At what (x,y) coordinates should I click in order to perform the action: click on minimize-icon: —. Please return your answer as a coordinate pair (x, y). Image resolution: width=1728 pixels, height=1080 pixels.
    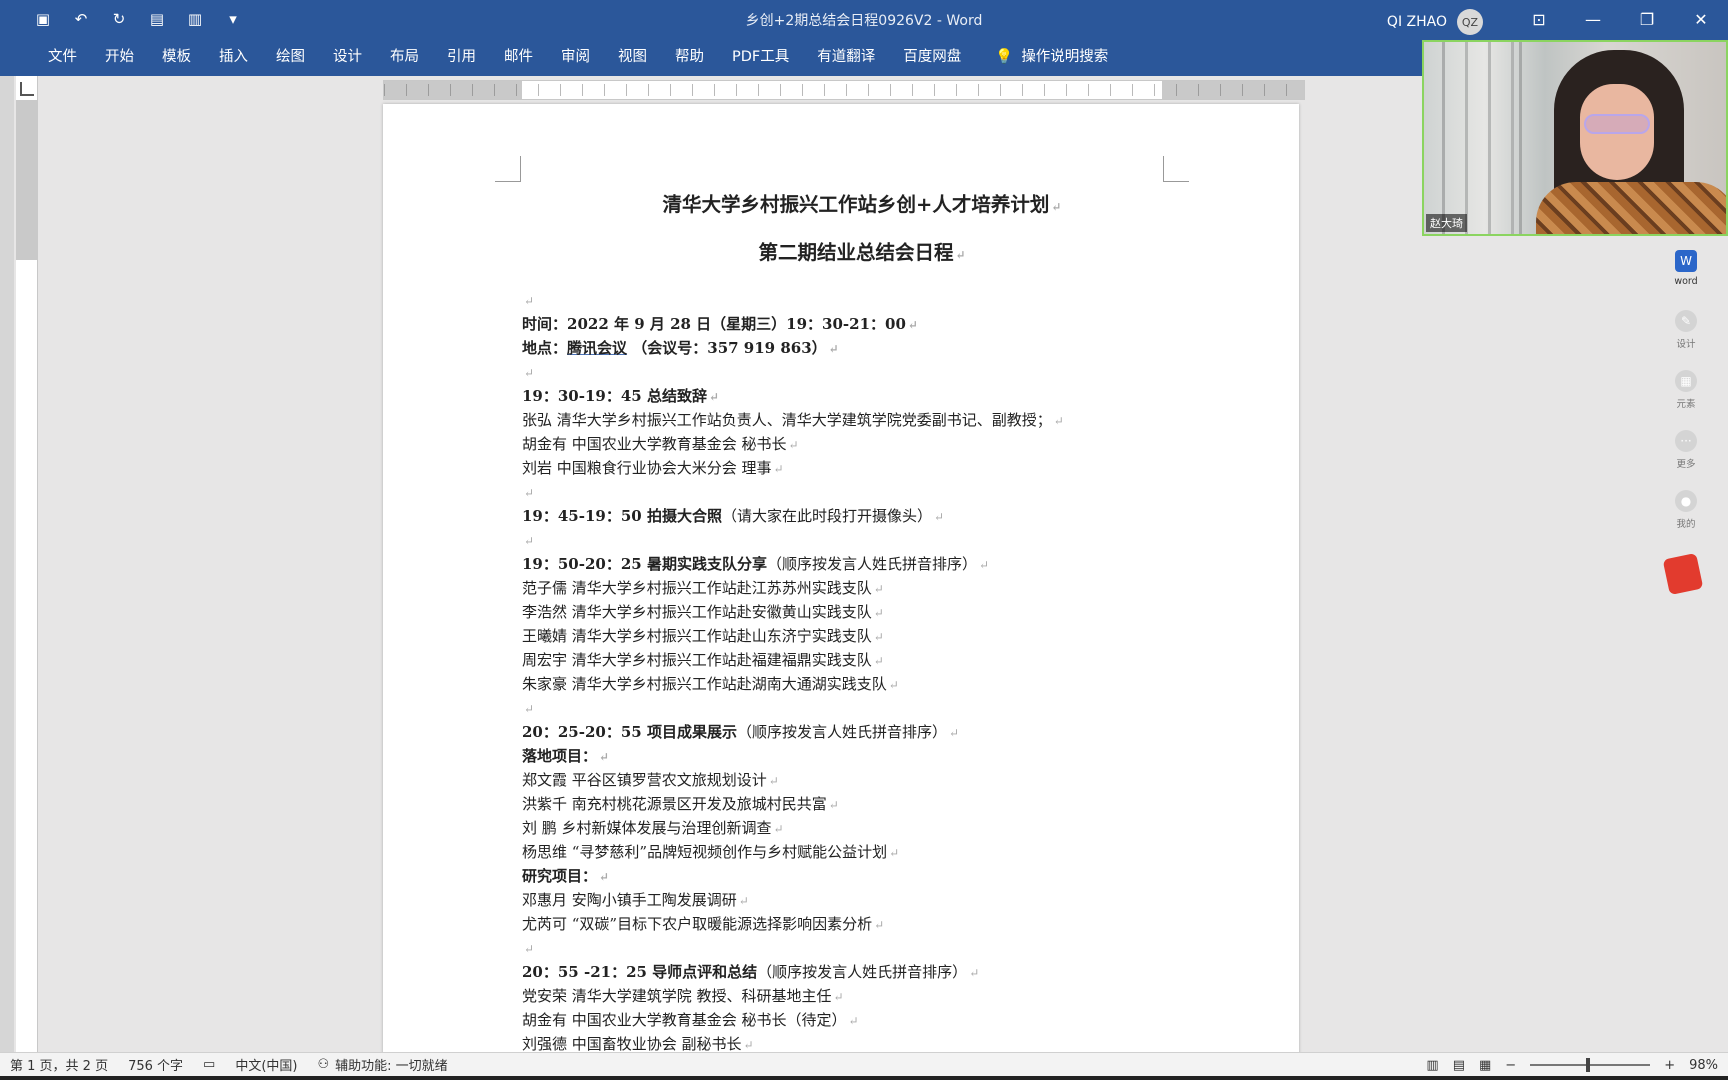
    Looking at the image, I should click on (1593, 19).